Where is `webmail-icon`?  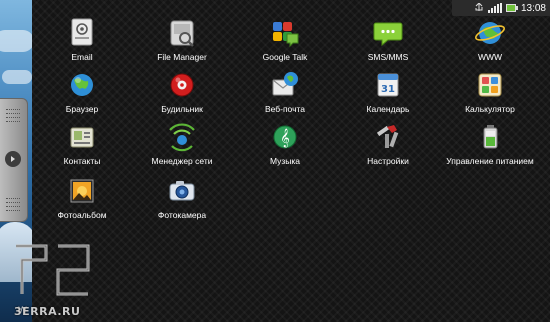
webmail-icon is located at coordinates (285, 84).